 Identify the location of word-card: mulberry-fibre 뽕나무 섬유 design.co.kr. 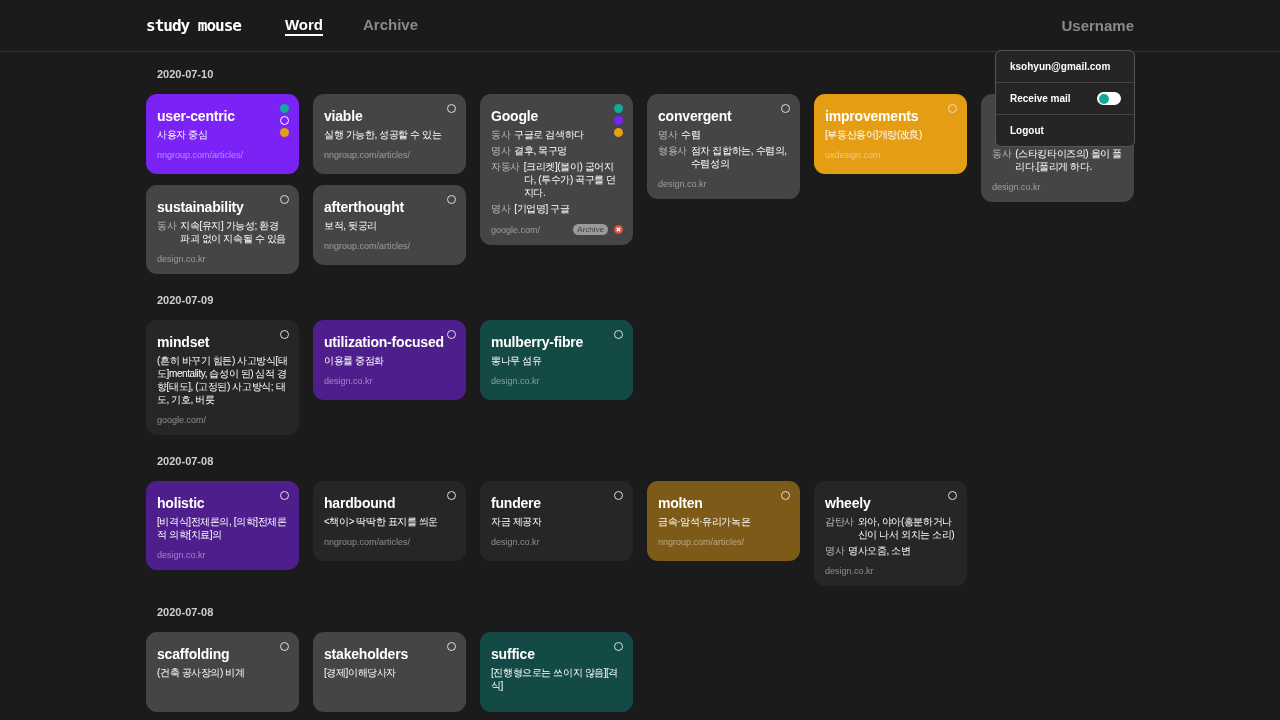
(556, 360).